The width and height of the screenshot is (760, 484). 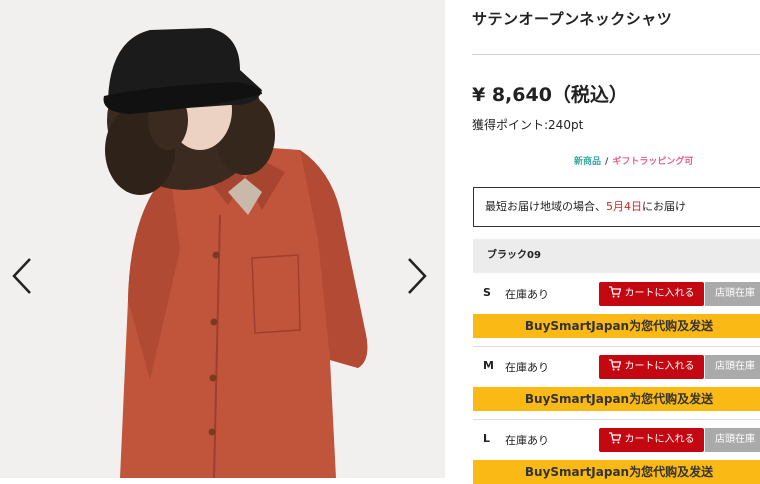 I want to click on size-row-l: L 在庫あり カートに入れる 店頭在庫, so click(x=616, y=440).